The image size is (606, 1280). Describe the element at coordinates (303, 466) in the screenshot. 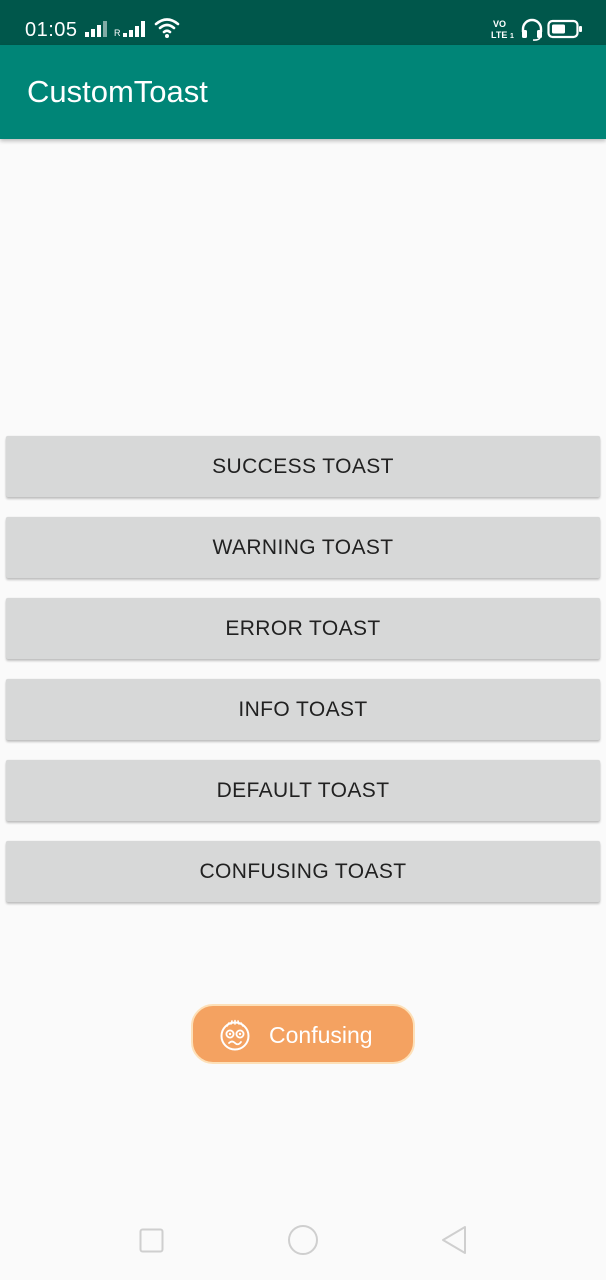

I see `success-toast-button: SUCCESS TOAST` at that location.